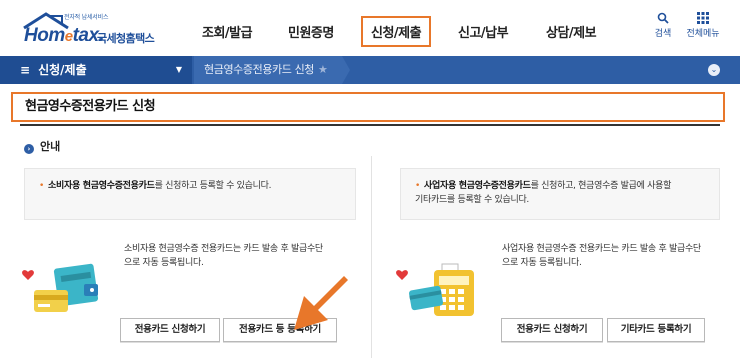 Image resolution: width=740 pixels, height=358 pixels. What do you see at coordinates (62, 70) in the screenshot?
I see `section-label: 신청/제출` at bounding box center [62, 70].